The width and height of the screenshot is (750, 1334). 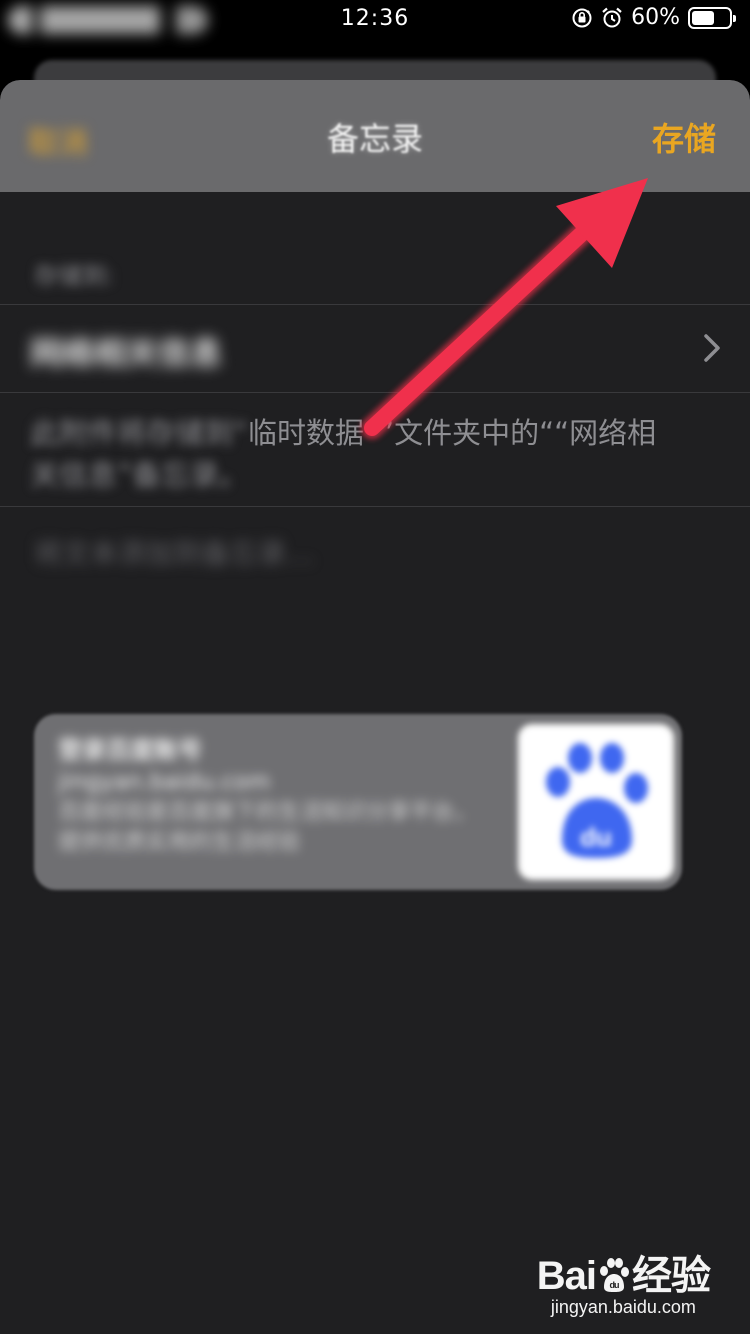 What do you see at coordinates (375, 454) in the screenshot?
I see `attachment-description: 此附件将存储到“临时数据””文件夹中的““网络相 关信息”备忘录。` at bounding box center [375, 454].